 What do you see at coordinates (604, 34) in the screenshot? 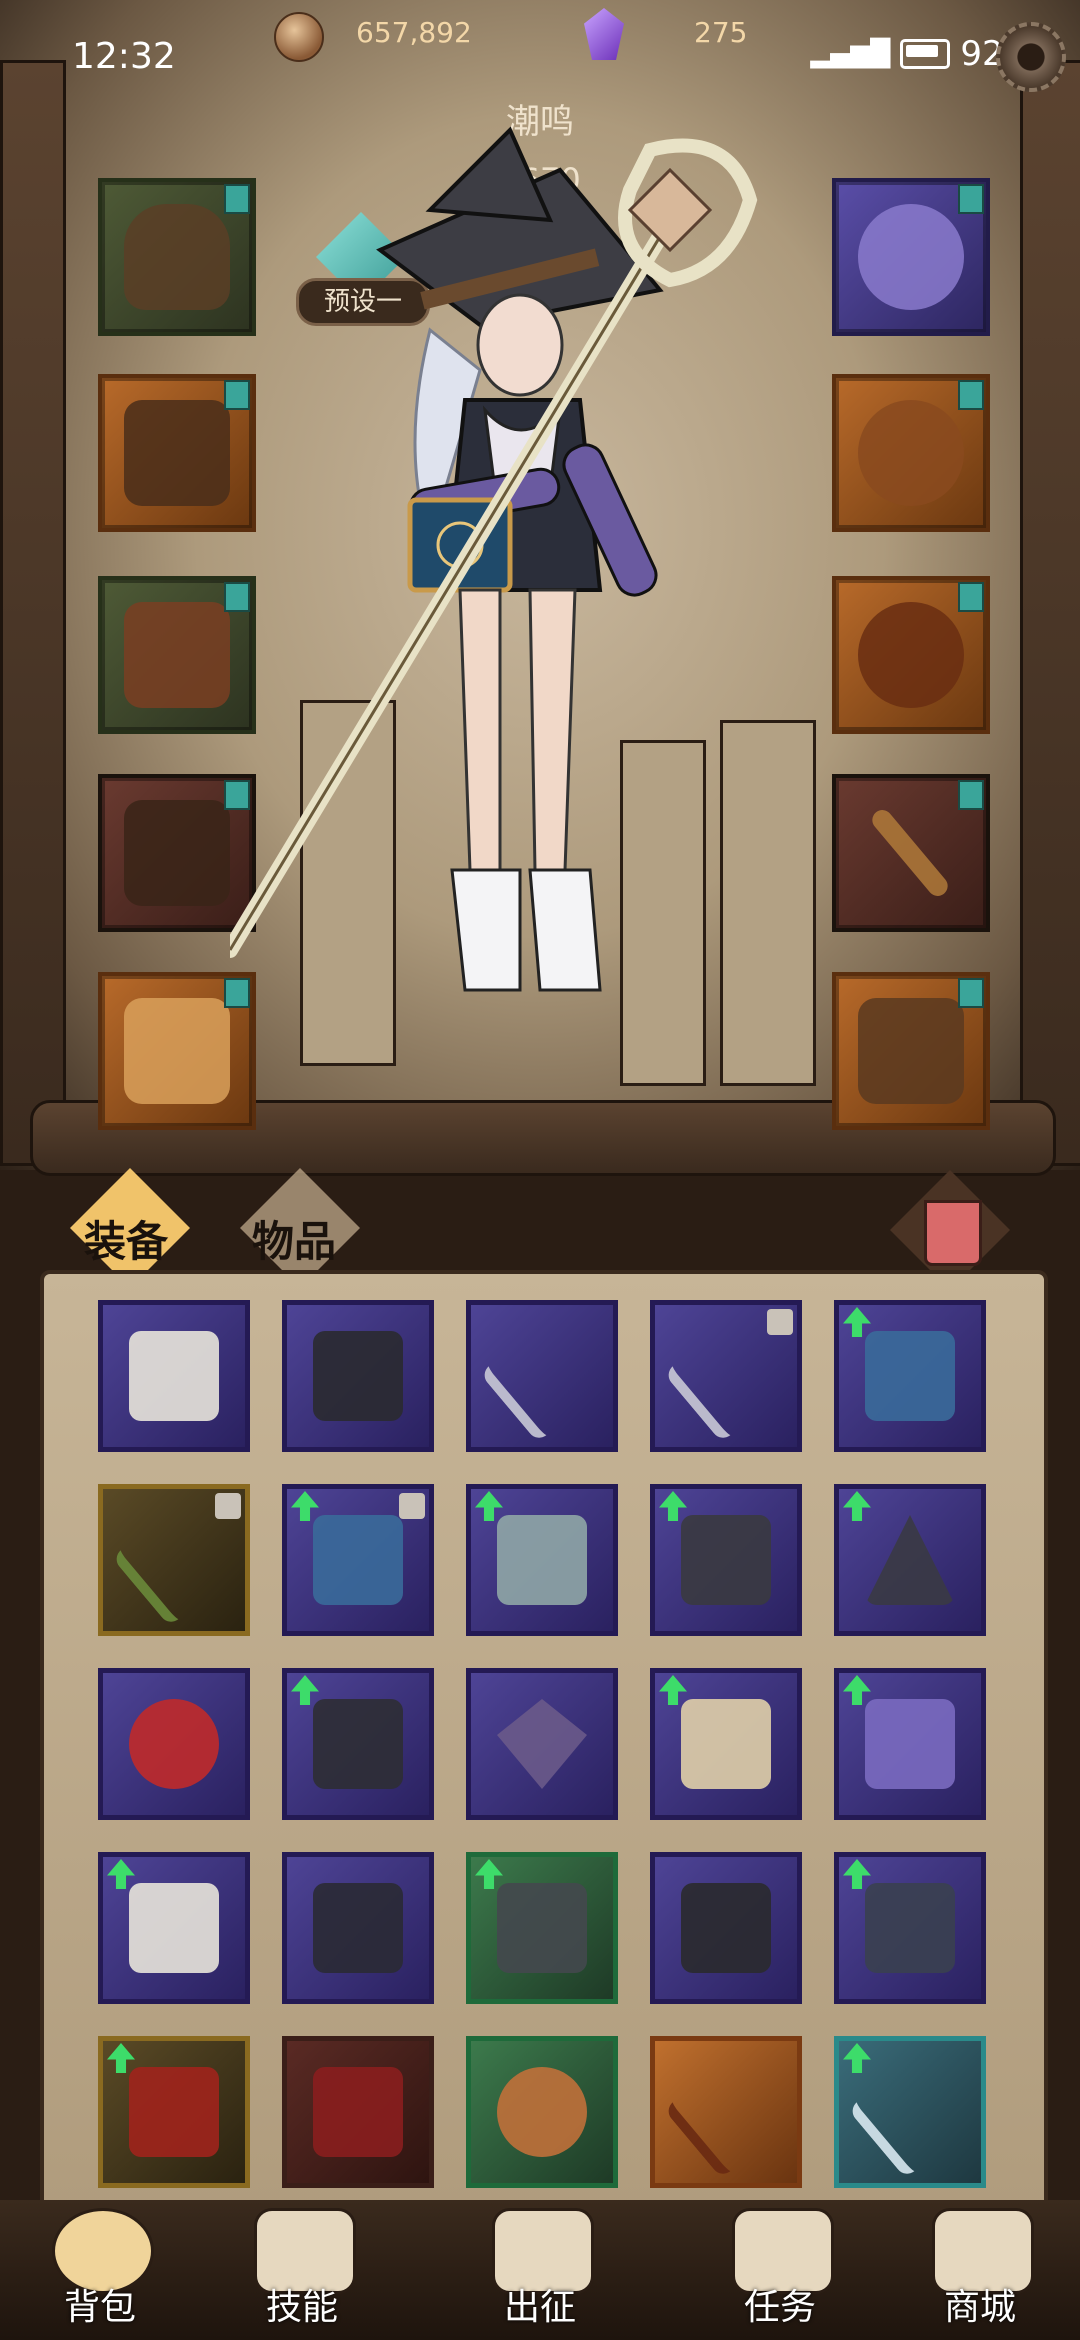
I see `crystal-icon` at bounding box center [604, 34].